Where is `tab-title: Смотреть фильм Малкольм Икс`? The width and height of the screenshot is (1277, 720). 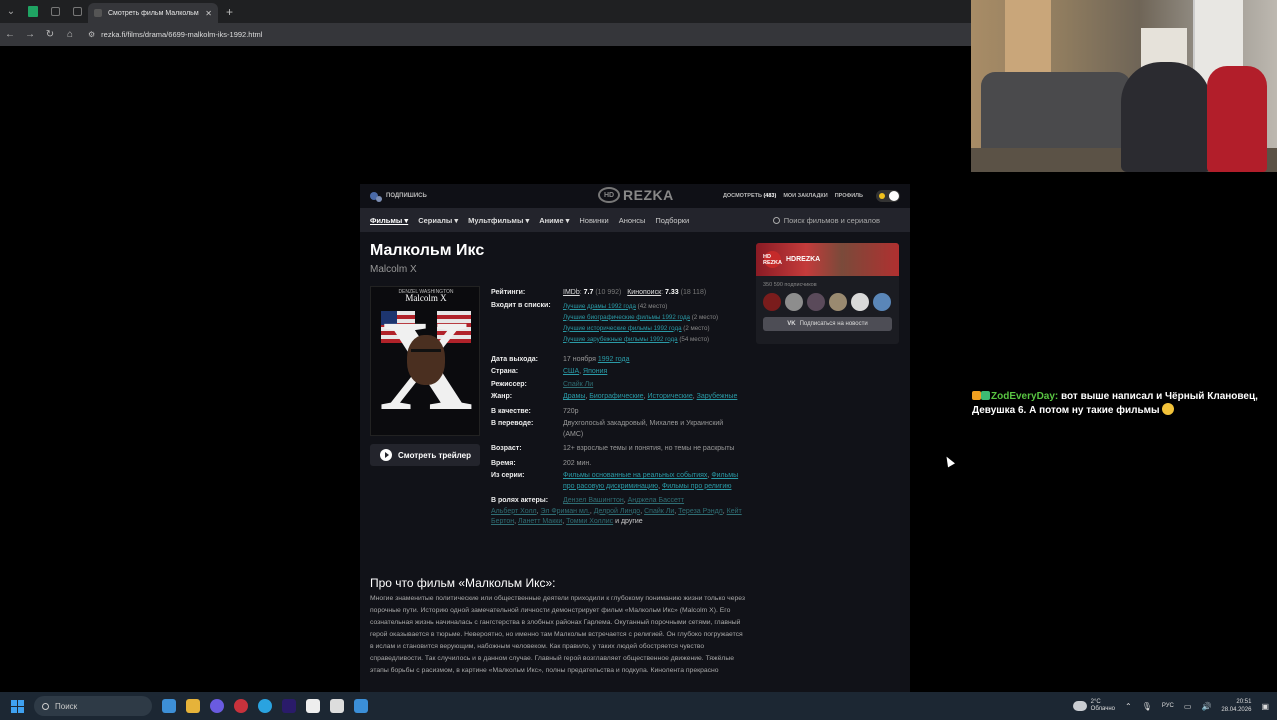
tab-title: Смотреть фильм Малкольм Икс is located at coordinates (153, 13).